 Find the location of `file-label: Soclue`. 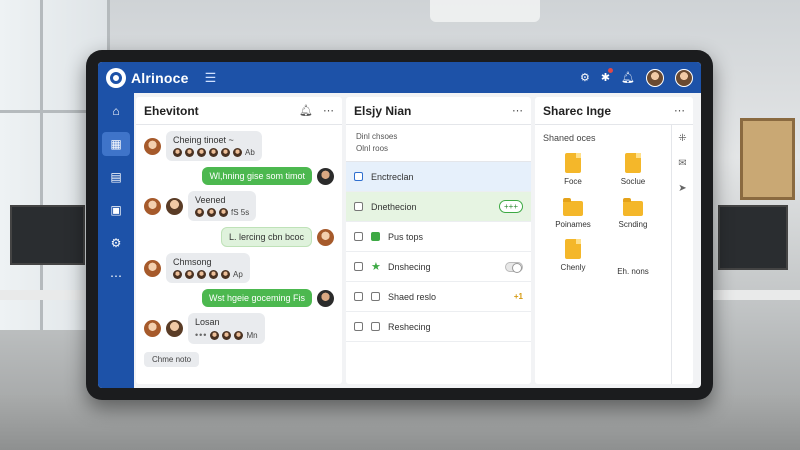

file-label: Soclue is located at coordinates (633, 181).